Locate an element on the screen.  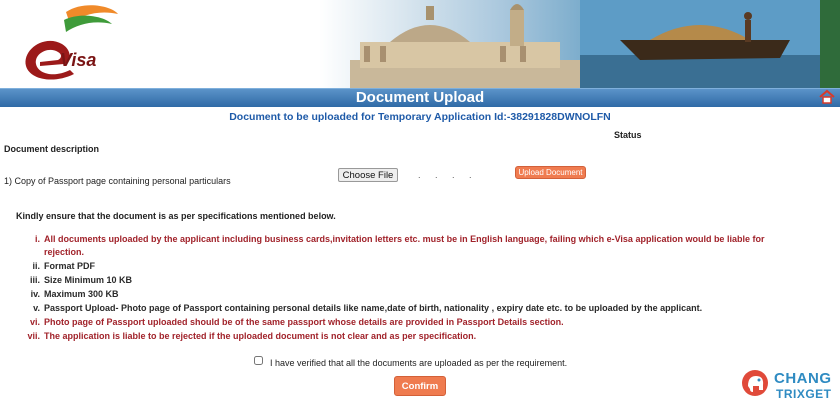
instruction-number: ii. is located at coordinates (36, 266).